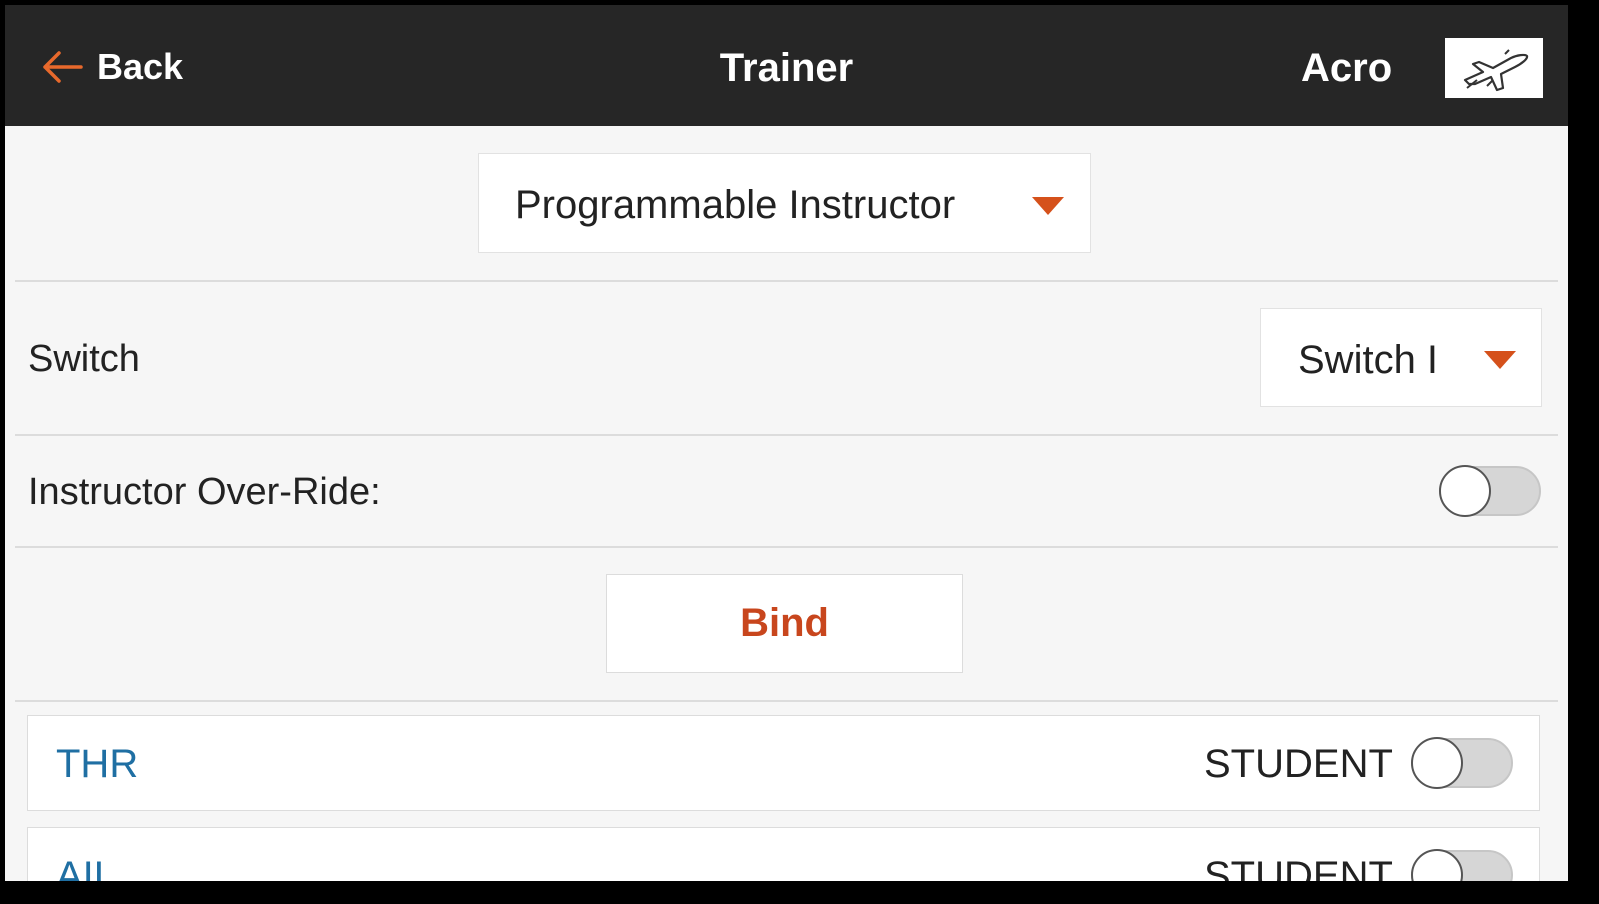 The height and width of the screenshot is (904, 1599). What do you see at coordinates (784, 623) in the screenshot?
I see `bind-button: Bind` at bounding box center [784, 623].